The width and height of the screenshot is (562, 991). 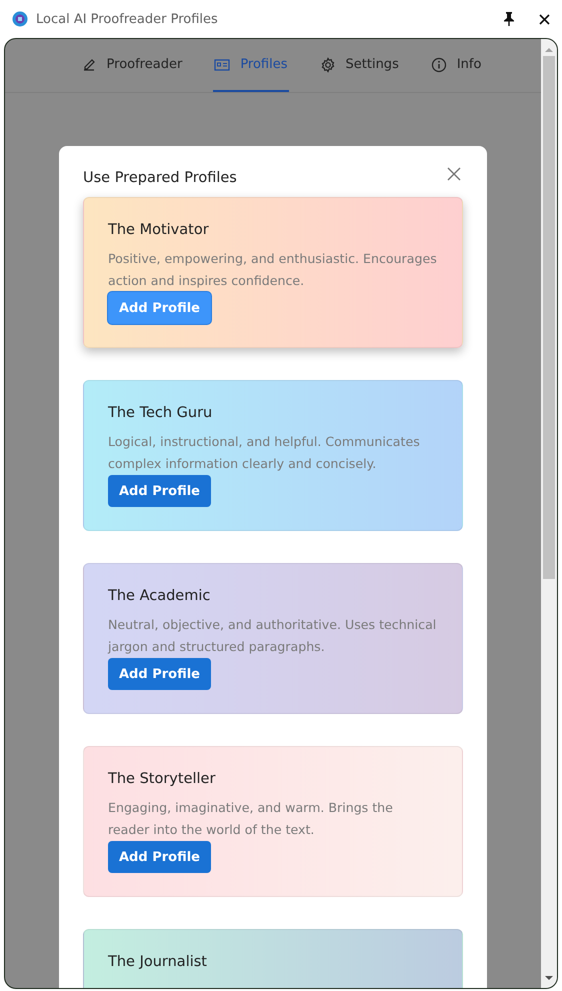 I want to click on profile-name: The Journalist, so click(x=158, y=962).